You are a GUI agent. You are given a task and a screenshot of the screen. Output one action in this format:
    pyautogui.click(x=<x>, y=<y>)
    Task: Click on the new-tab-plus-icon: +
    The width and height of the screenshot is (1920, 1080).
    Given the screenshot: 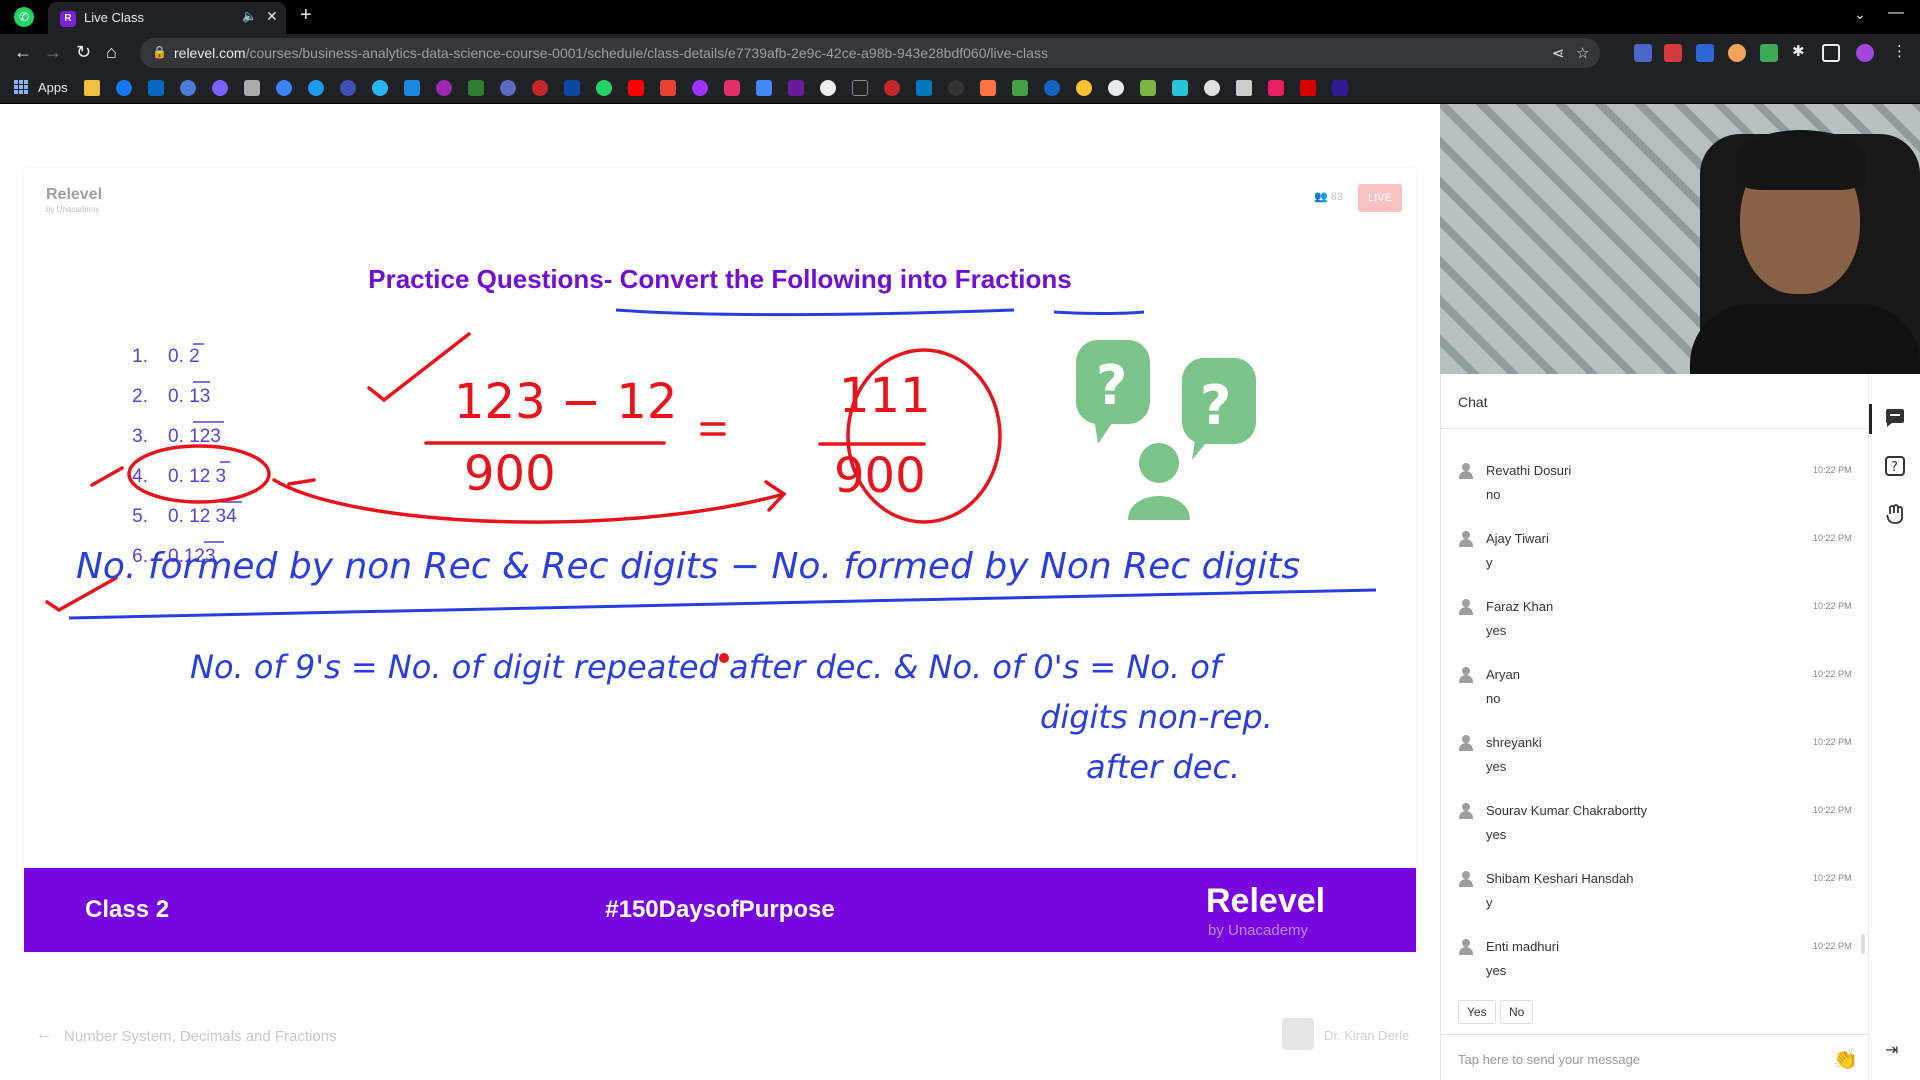 What is the action you would take?
    pyautogui.click(x=306, y=15)
    